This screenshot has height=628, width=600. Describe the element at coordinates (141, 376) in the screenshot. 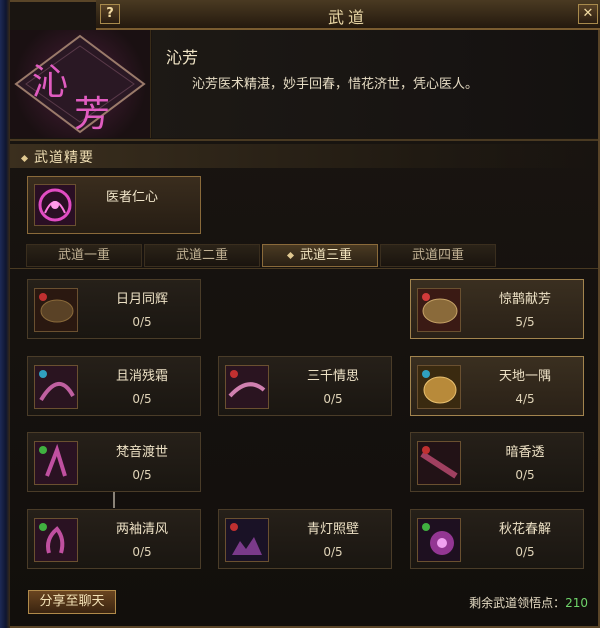

I see `skill-name: 且消残霜` at that location.